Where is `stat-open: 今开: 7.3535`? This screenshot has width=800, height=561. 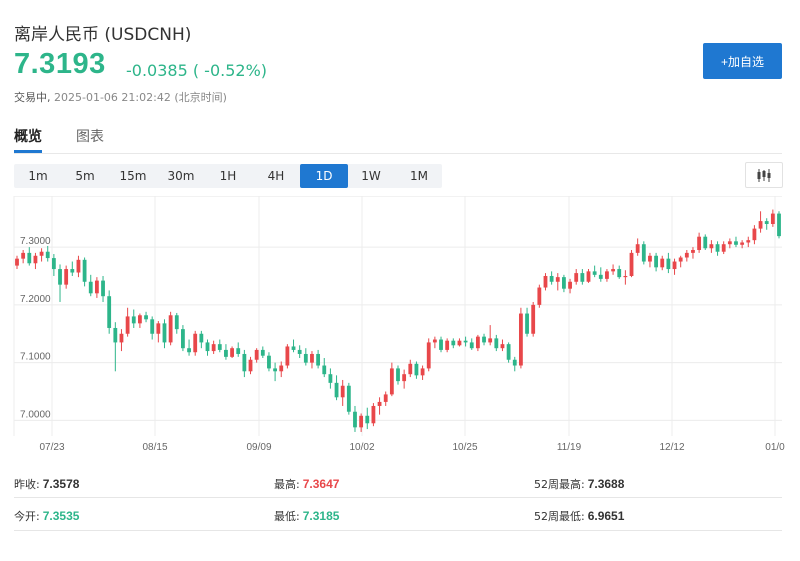
stat-open: 今开: 7.3535 is located at coordinates (46, 516).